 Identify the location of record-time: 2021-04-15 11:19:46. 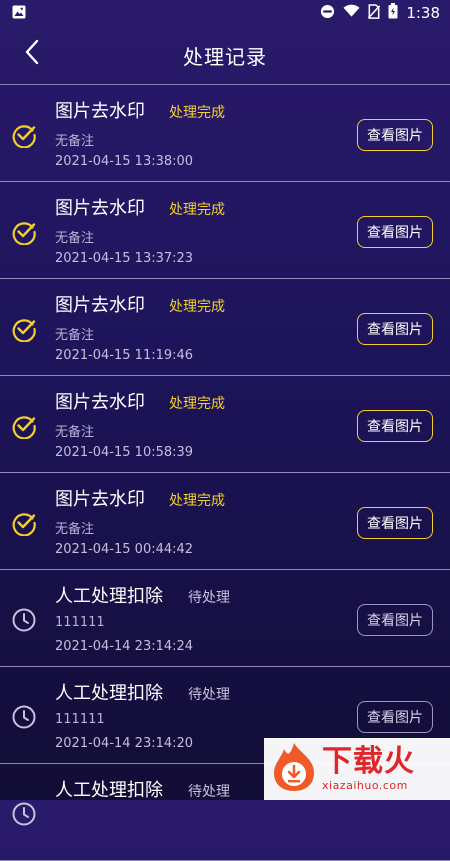
(124, 355).